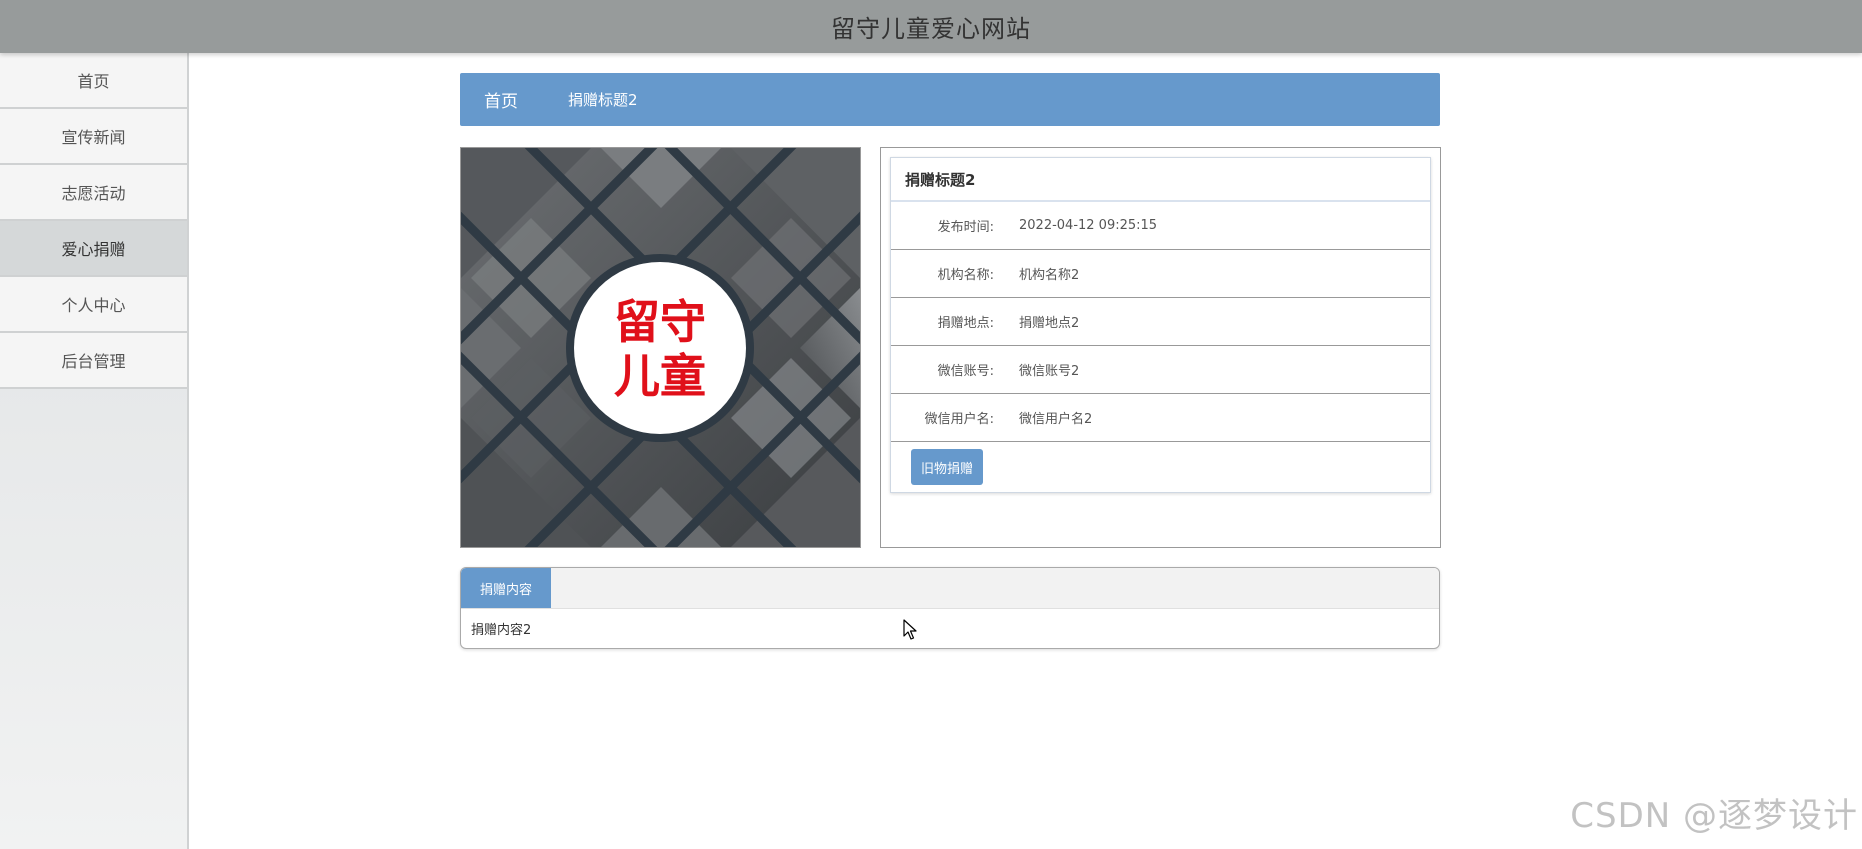  I want to click on sidebar-item-admin: 后台管理, so click(93, 361).